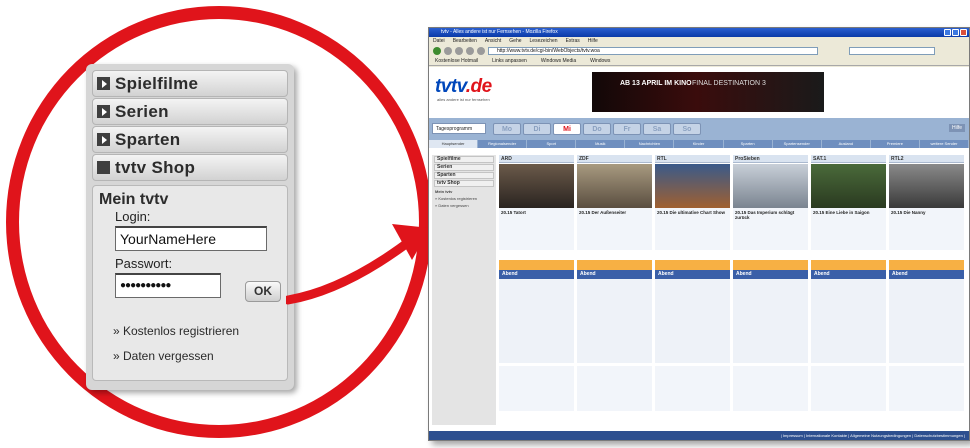 The image size is (970, 448). What do you see at coordinates (848, 159) in the screenshot?
I see `channel-name: SAT.1` at bounding box center [848, 159].